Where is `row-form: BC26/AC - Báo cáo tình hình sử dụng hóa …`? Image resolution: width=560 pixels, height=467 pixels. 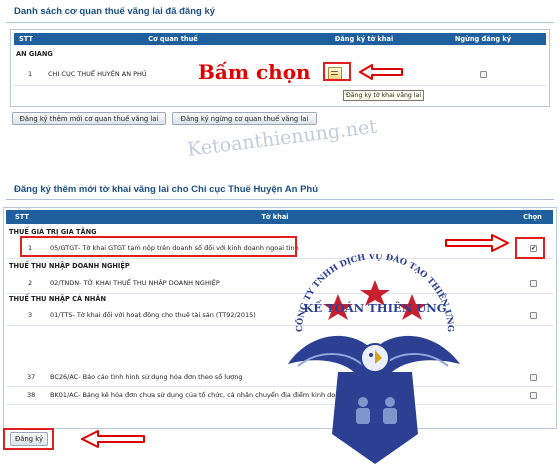
row-form: BC26/AC - Báo cáo tình hình sử dụng hóa … is located at coordinates (146, 377).